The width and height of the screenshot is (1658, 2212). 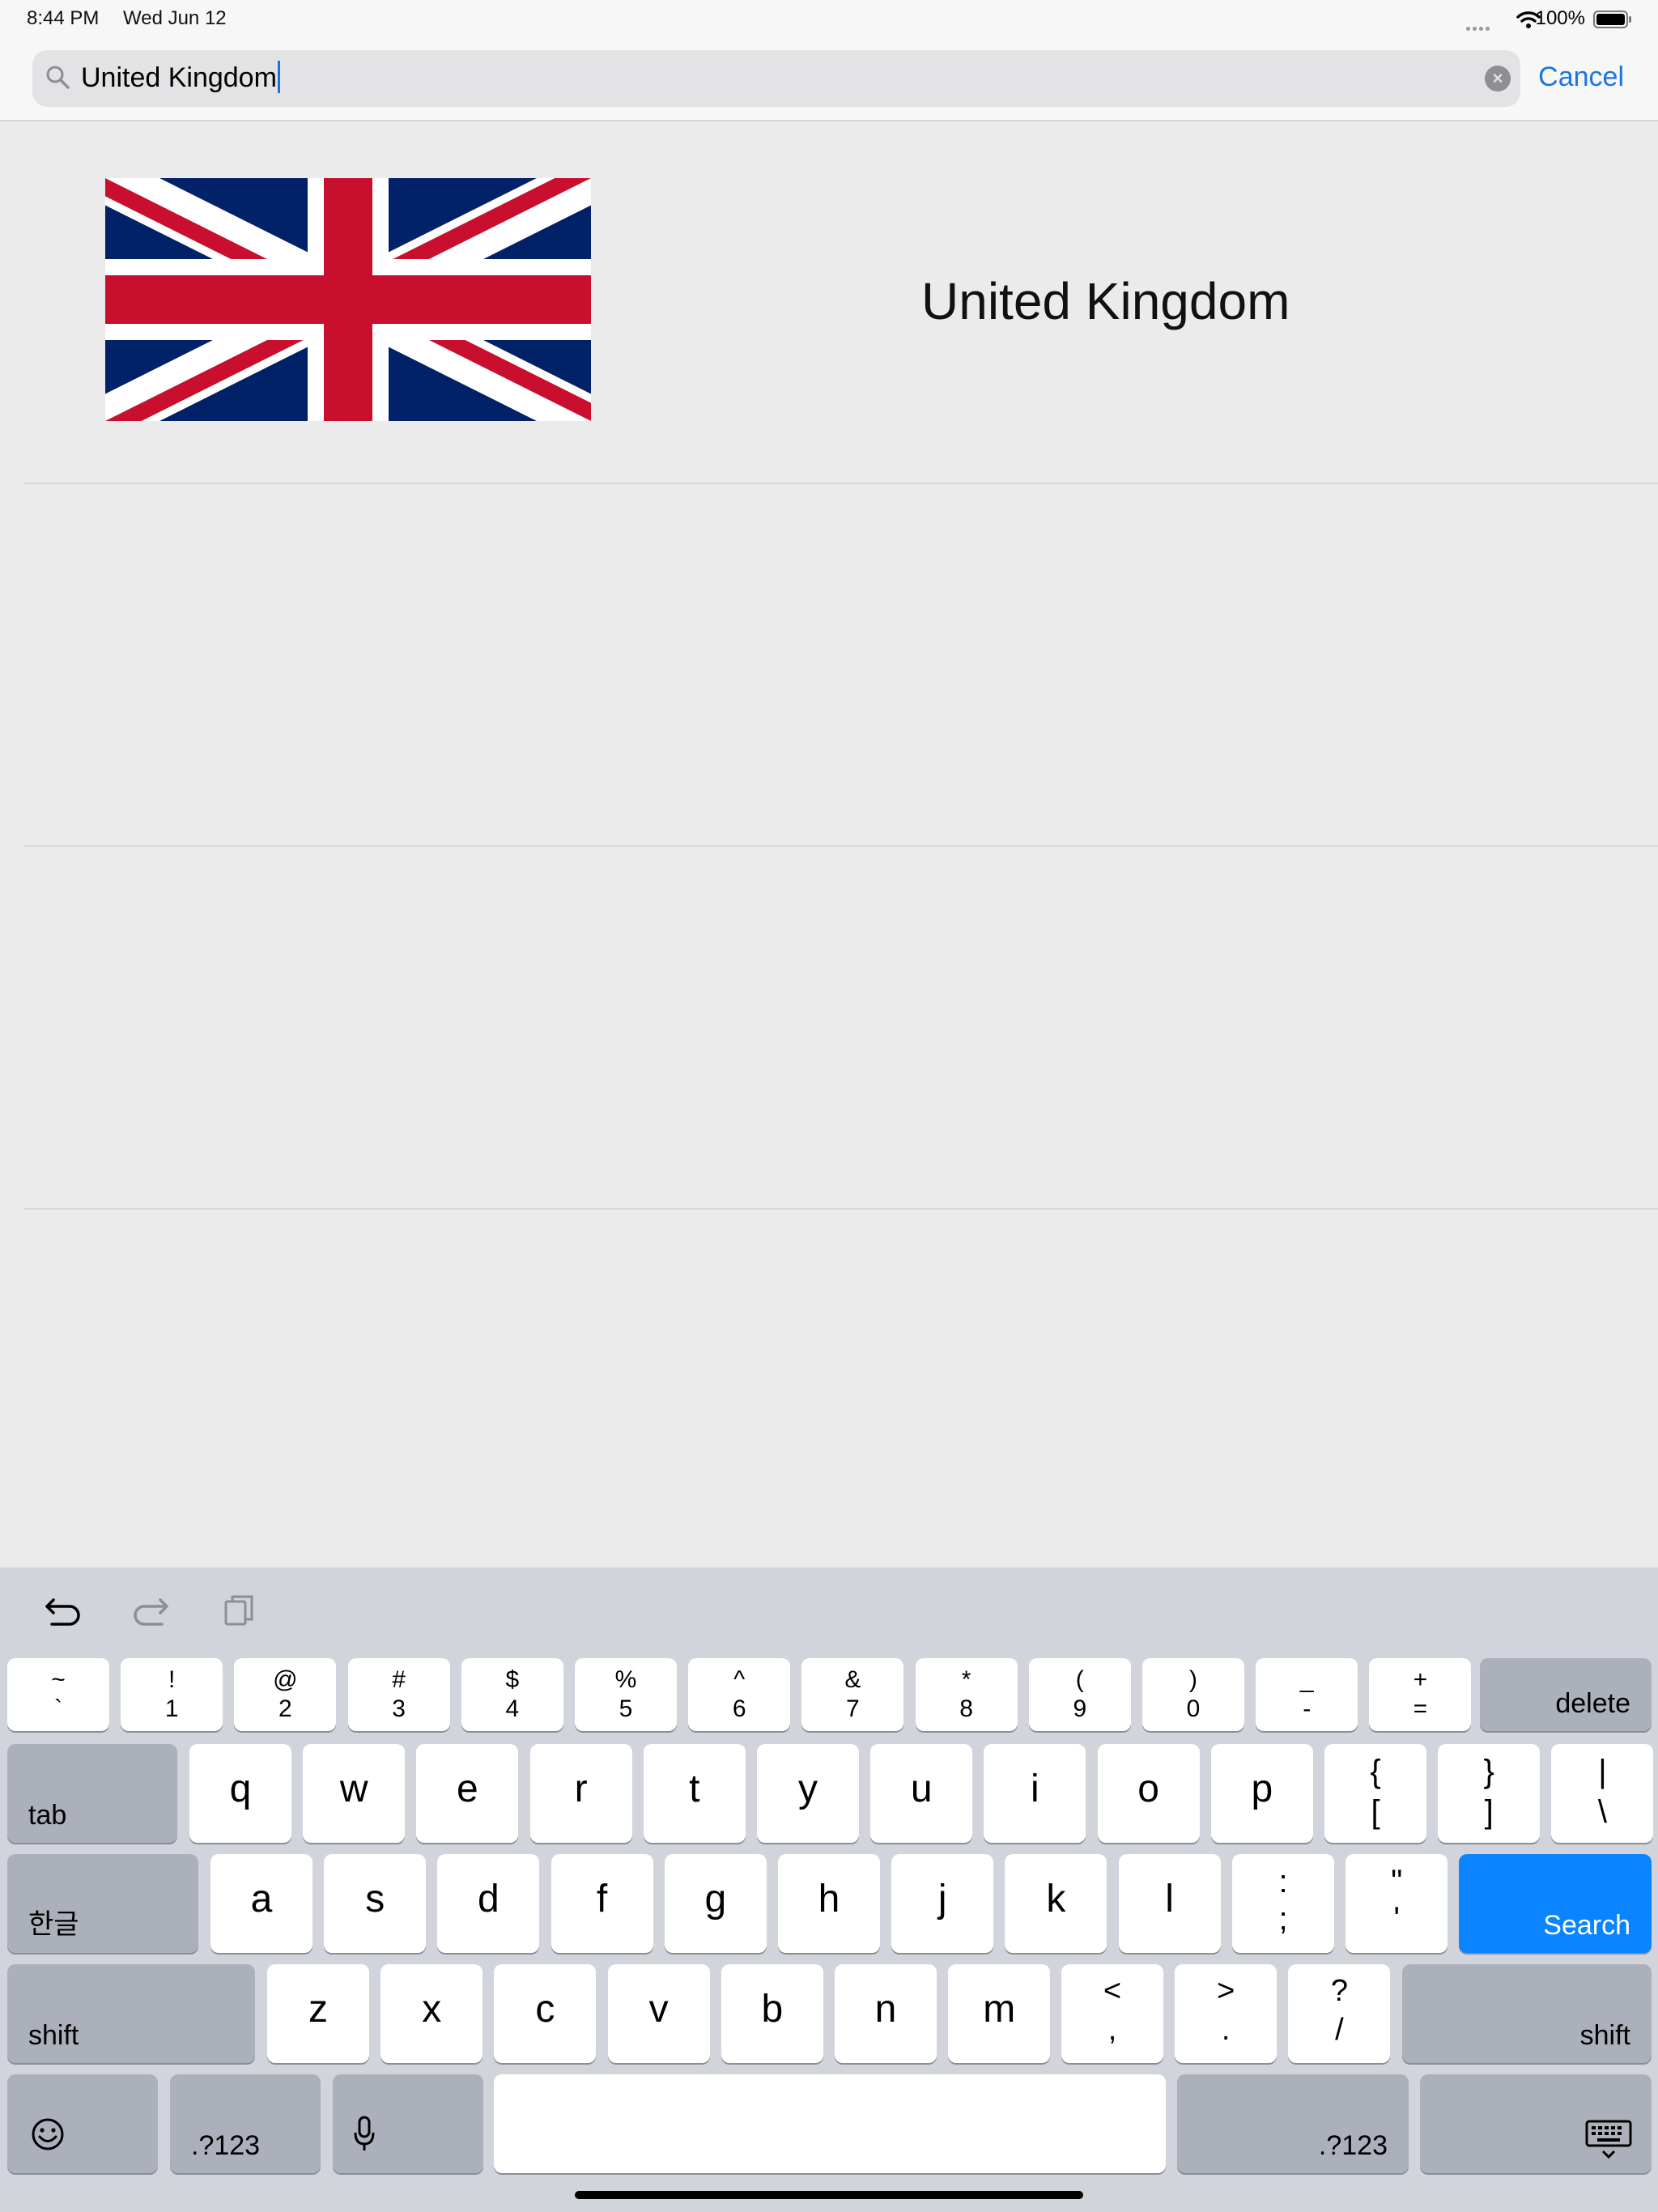 I want to click on letter-key: p, so click(x=1261, y=1794).